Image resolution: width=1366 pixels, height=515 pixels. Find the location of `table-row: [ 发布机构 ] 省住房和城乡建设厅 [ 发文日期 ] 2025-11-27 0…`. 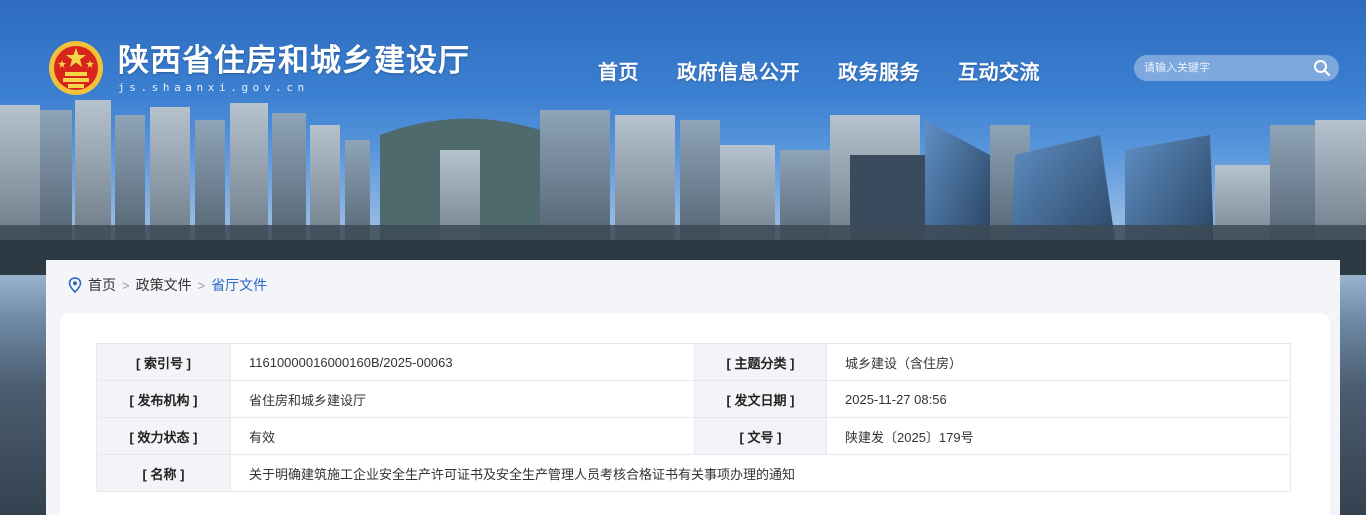

table-row: [ 发布机构 ] 省住房和城乡建设厅 [ 发文日期 ] 2025-11-27 0… is located at coordinates (693, 399).